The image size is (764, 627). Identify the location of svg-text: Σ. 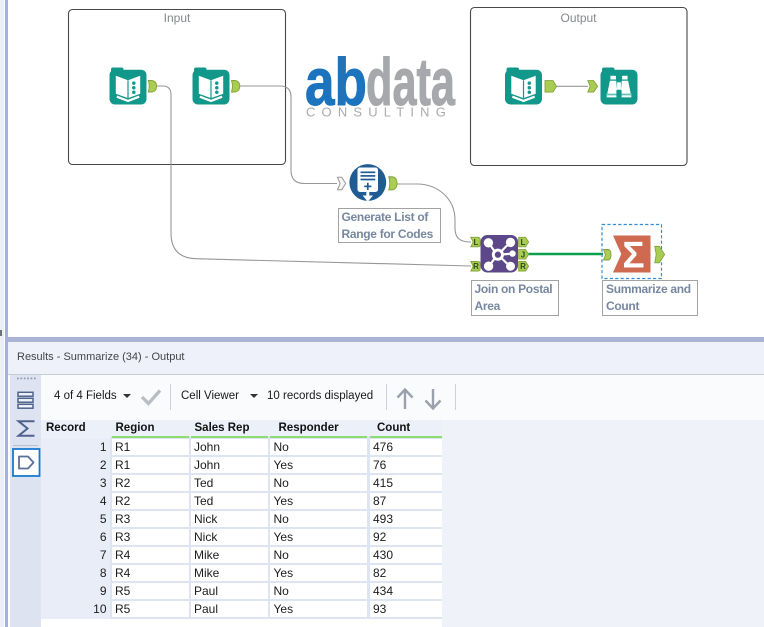
(633, 255).